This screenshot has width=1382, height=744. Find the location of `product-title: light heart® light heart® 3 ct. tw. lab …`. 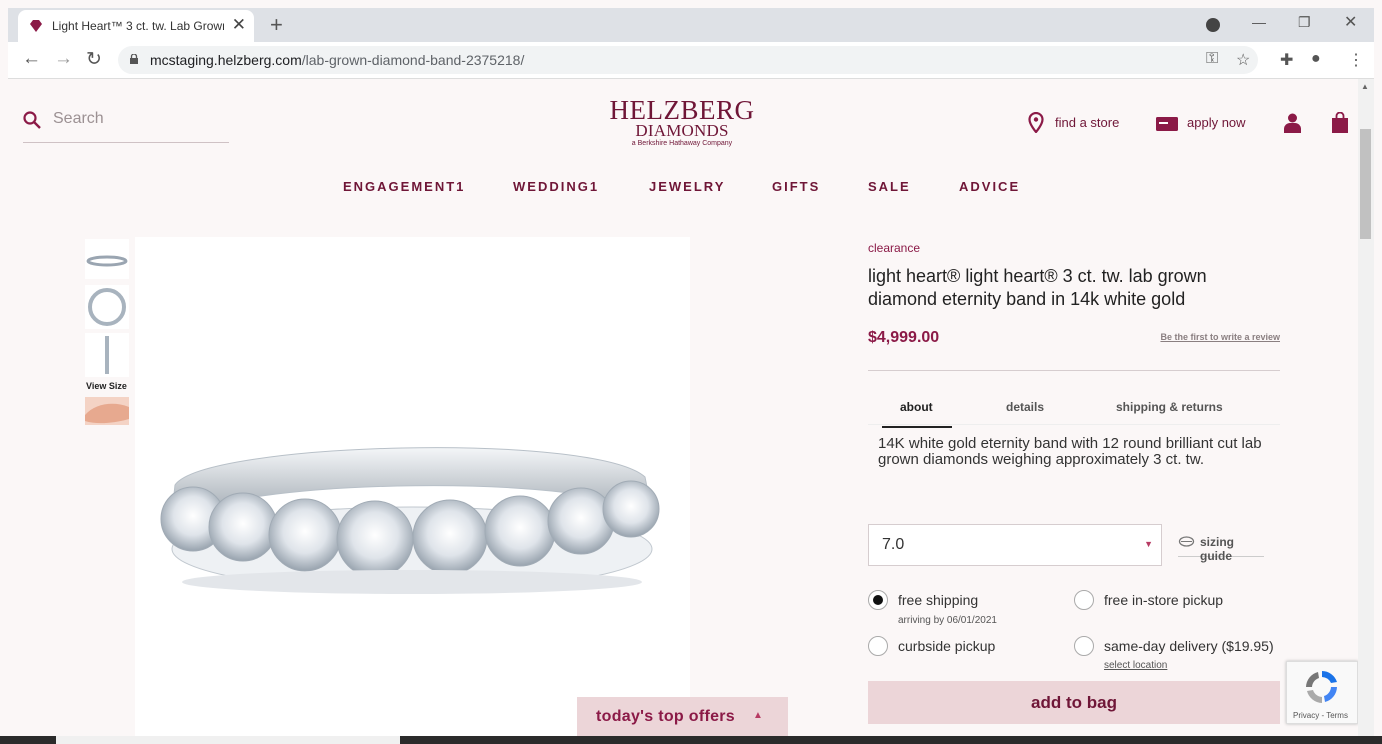

product-title: light heart® light heart® 3 ct. tw. lab … is located at coordinates (1037, 287).